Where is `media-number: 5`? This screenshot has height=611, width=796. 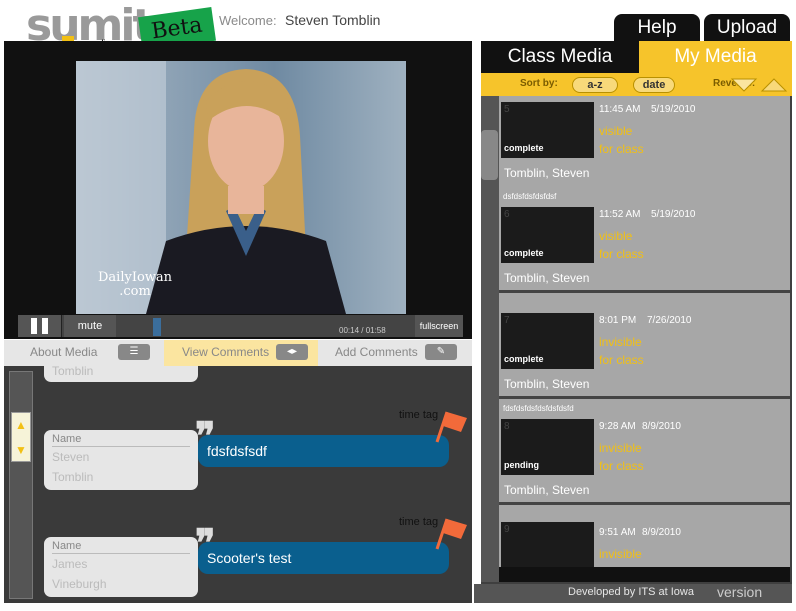
media-number: 5 is located at coordinates (507, 109).